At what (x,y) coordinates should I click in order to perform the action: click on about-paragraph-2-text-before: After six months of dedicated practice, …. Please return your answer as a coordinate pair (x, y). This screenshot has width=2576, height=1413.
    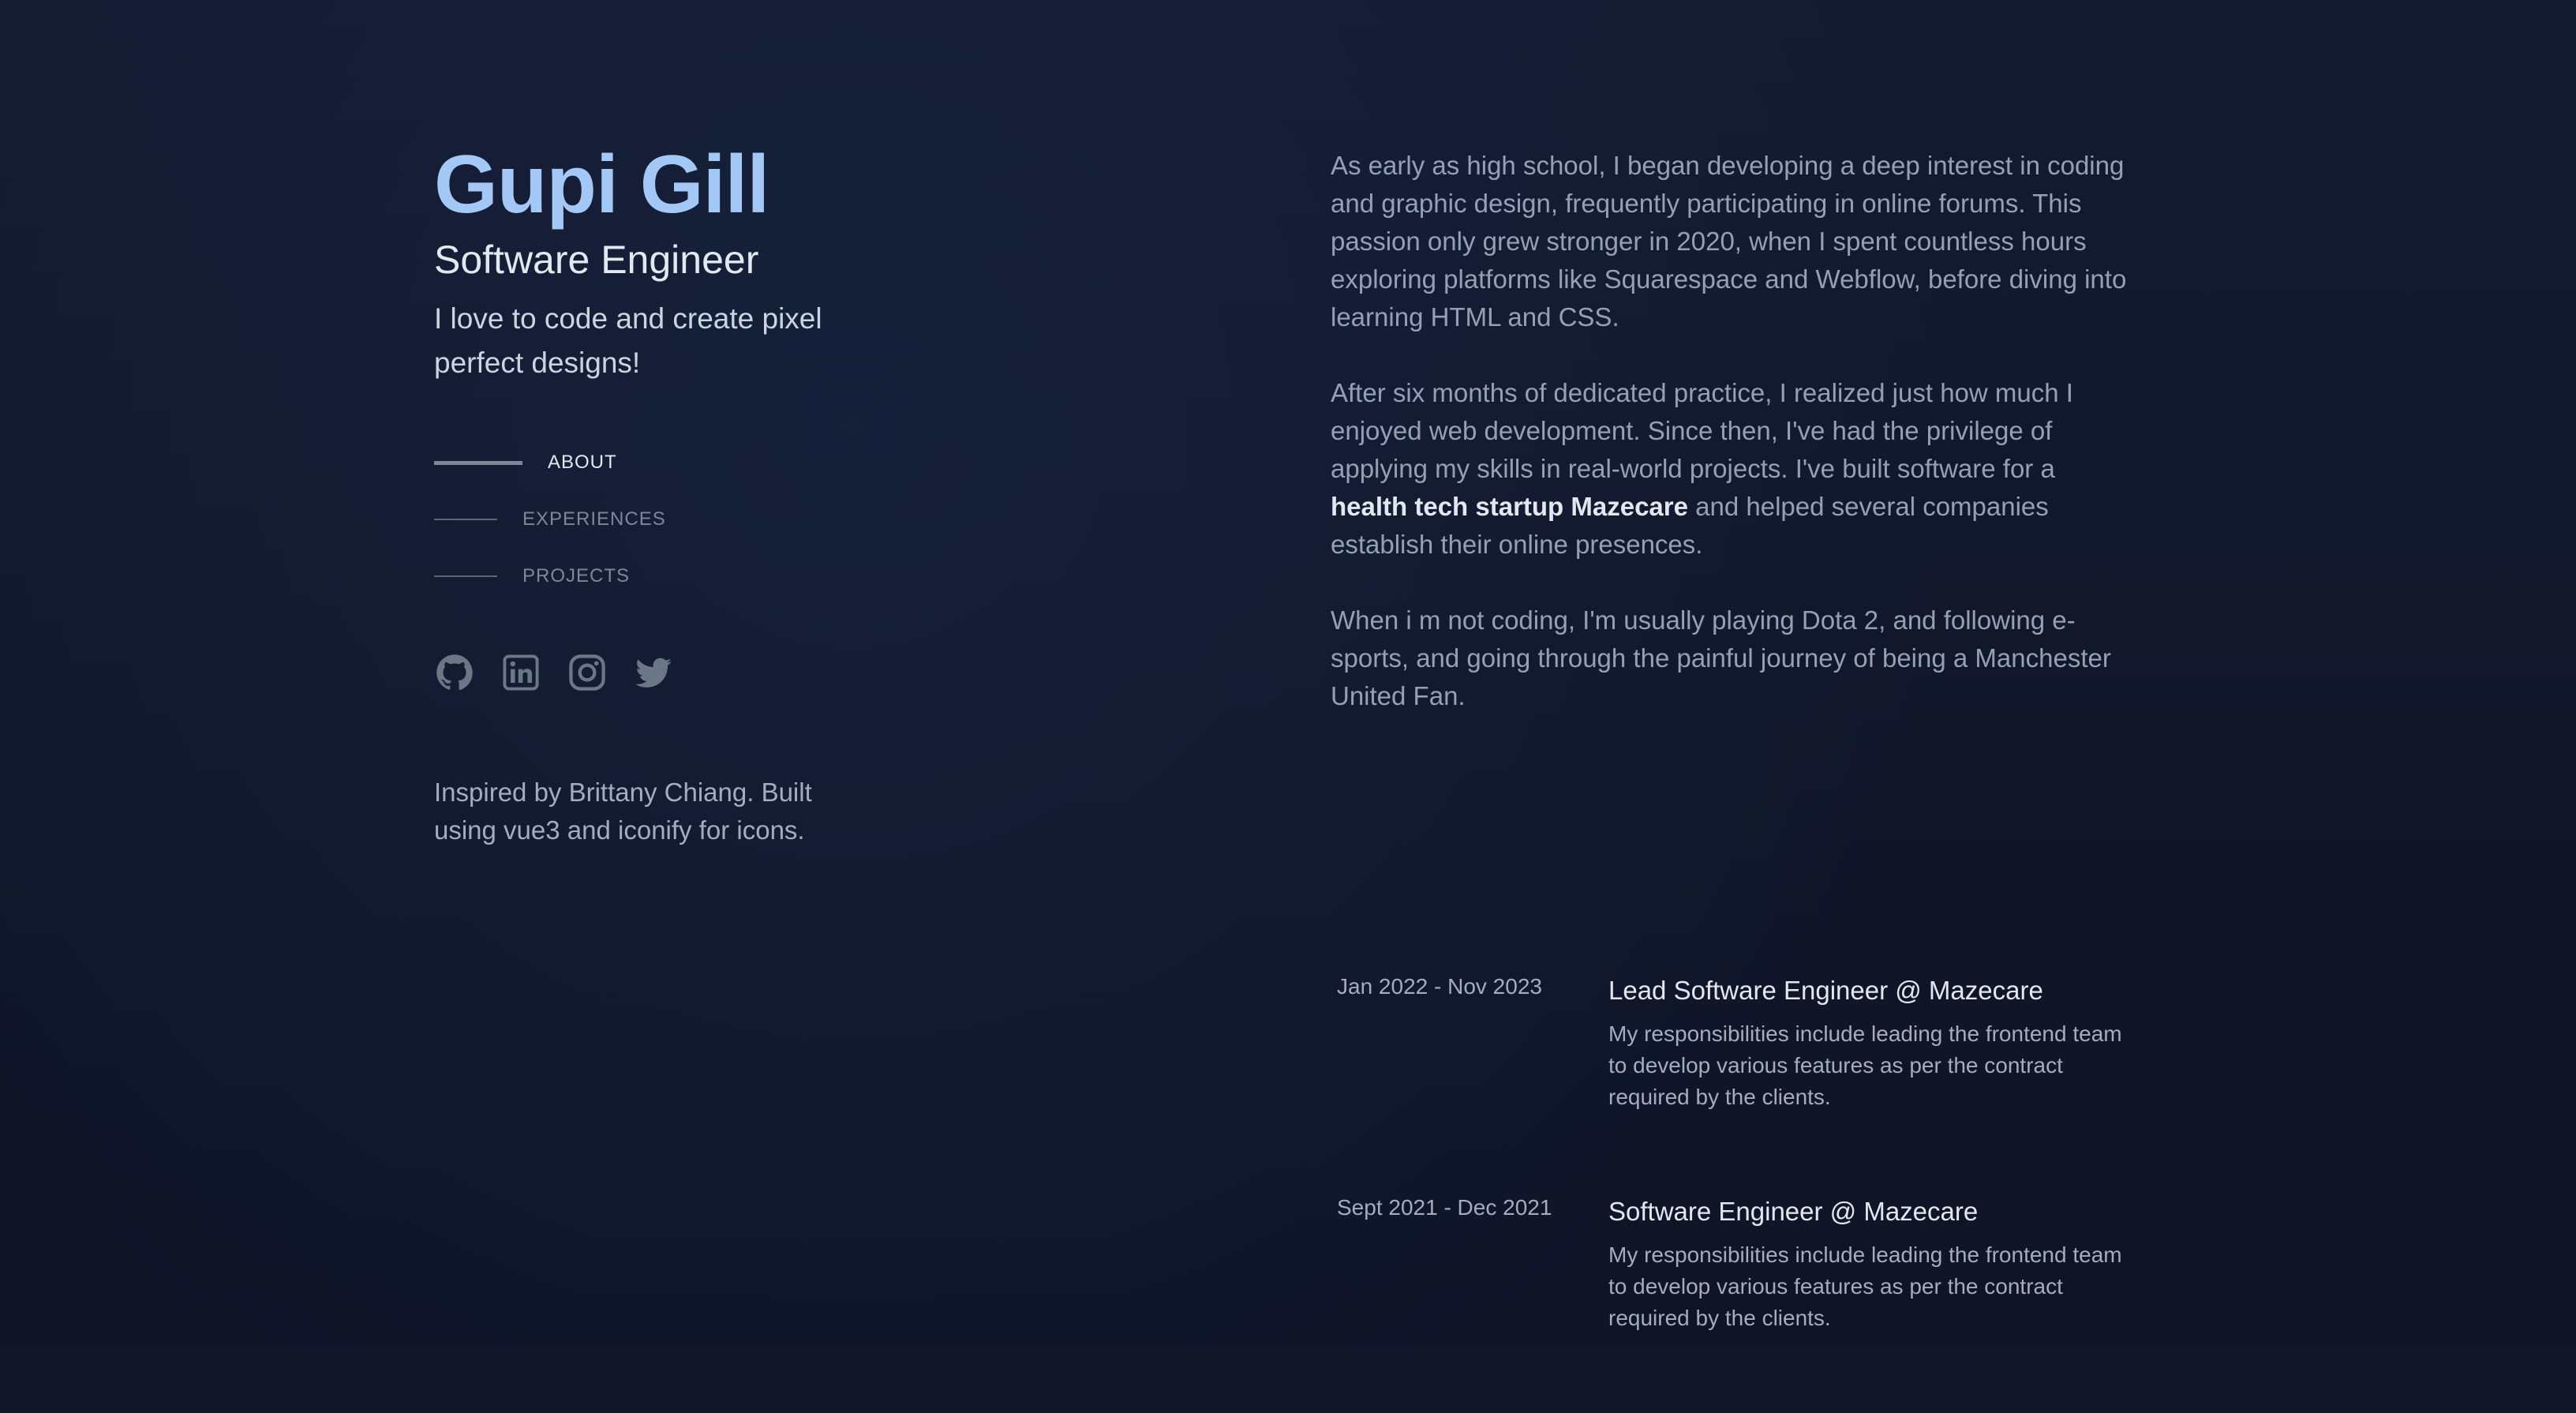
    Looking at the image, I should click on (1702, 431).